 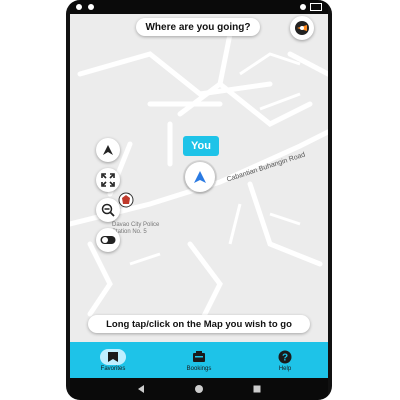 I want to click on toggle-icon, so click(x=108, y=240).